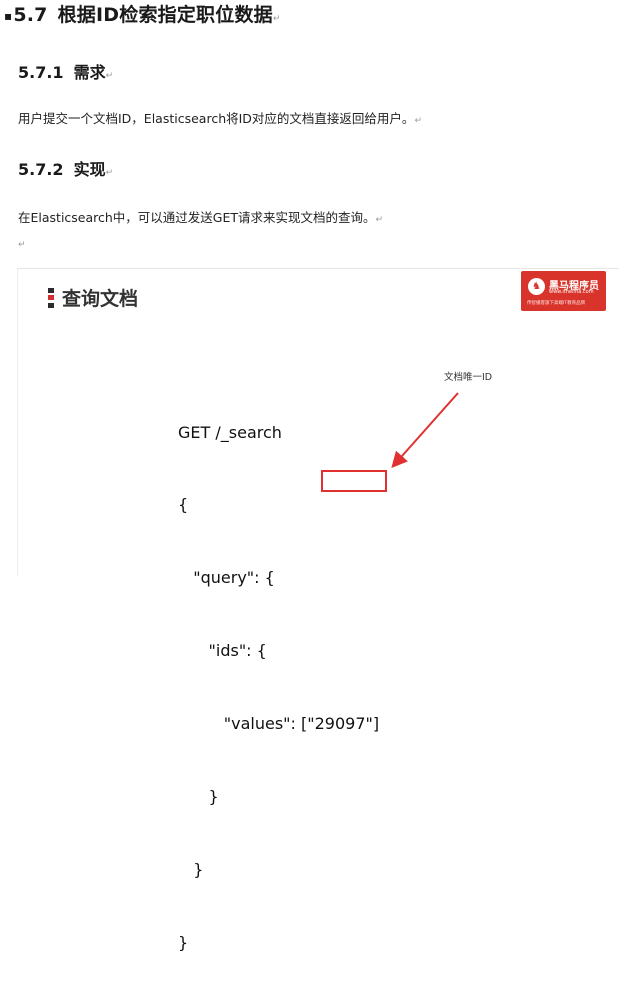  Describe the element at coordinates (425, 430) in the screenshot. I see `annotation-arrow-icon` at that location.